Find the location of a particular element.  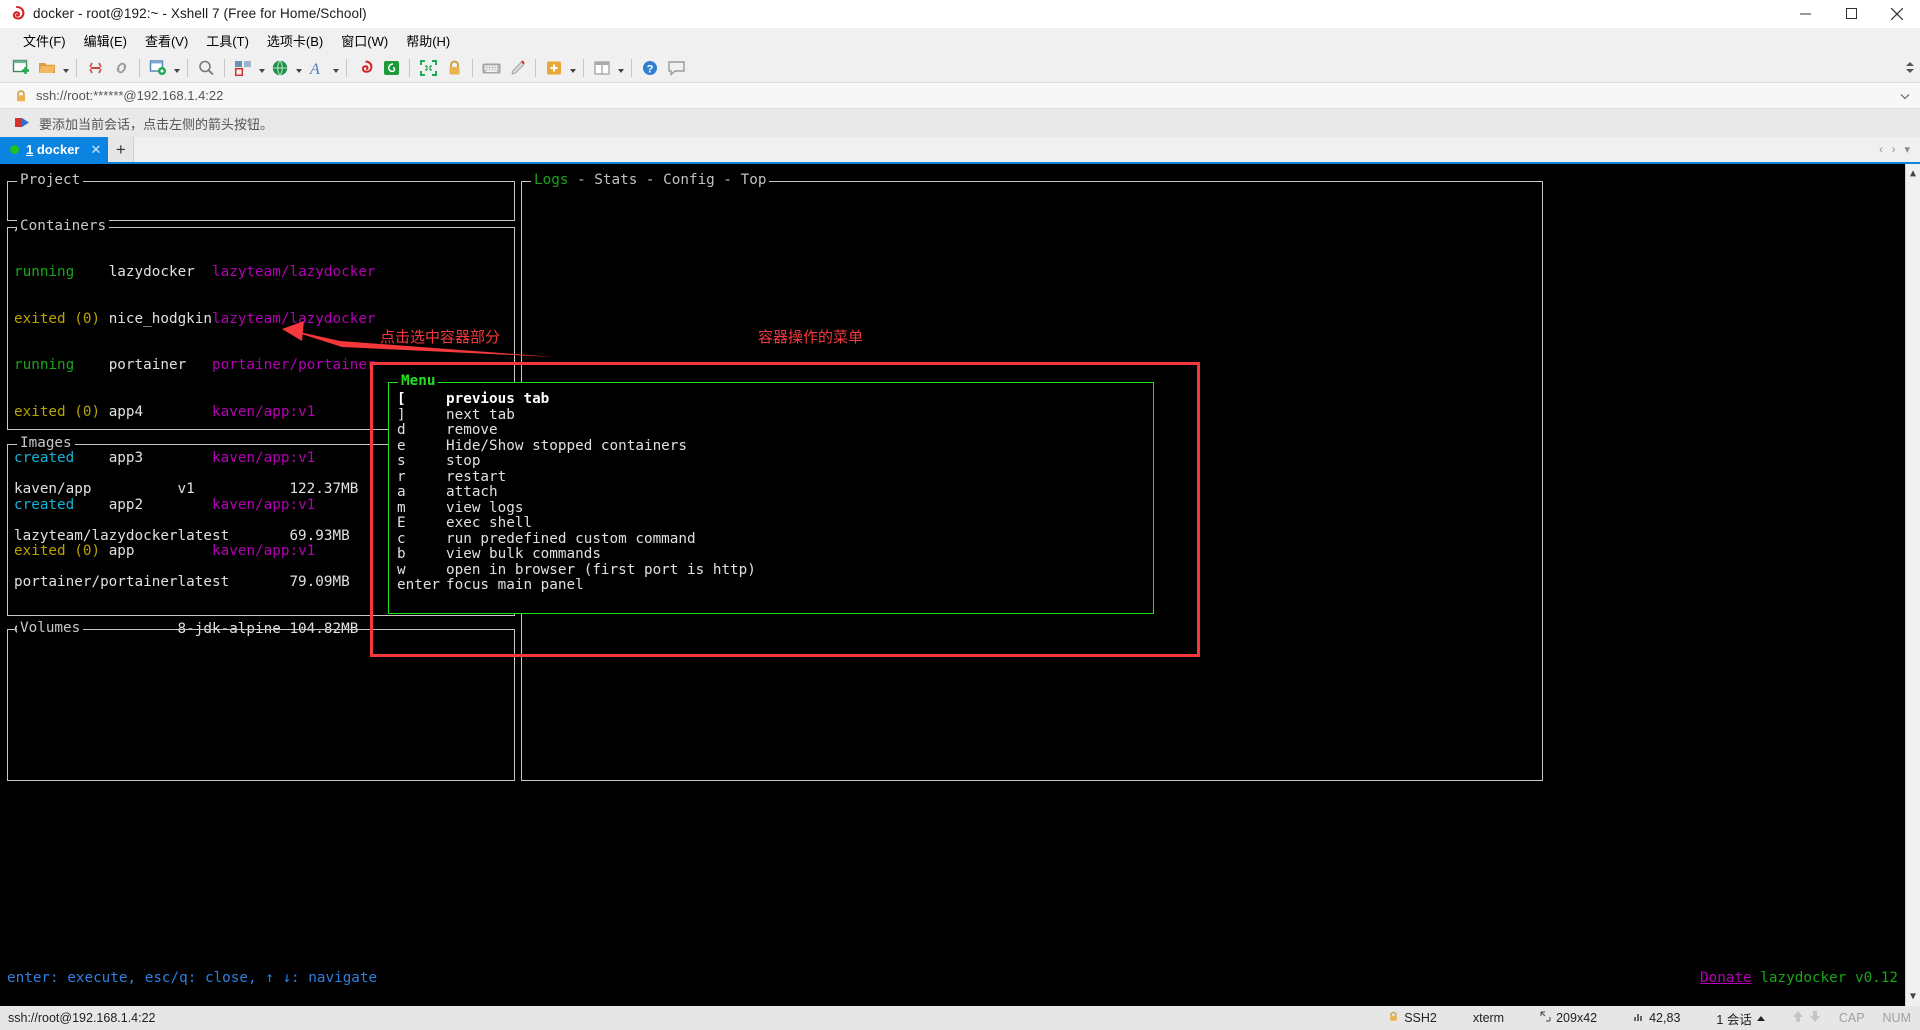

highlight-dropdown-caret is located at coordinates (572, 68).